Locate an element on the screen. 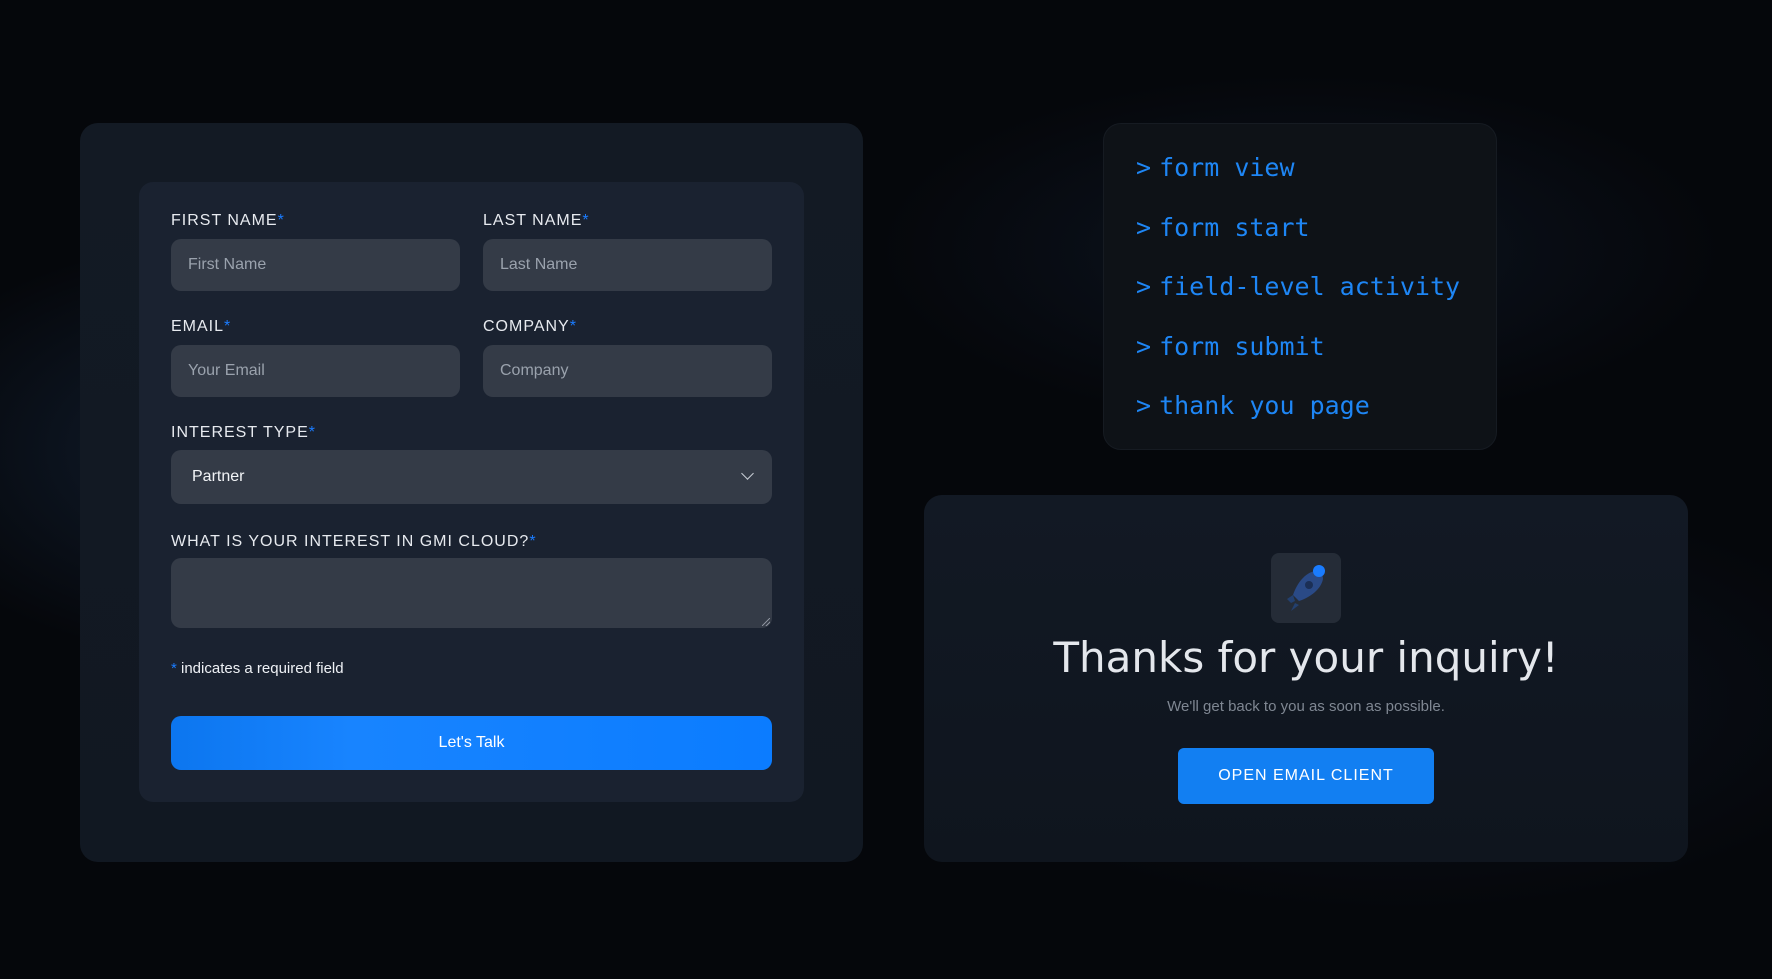  terminal-line: > field-level activity is located at coordinates (1298, 286).